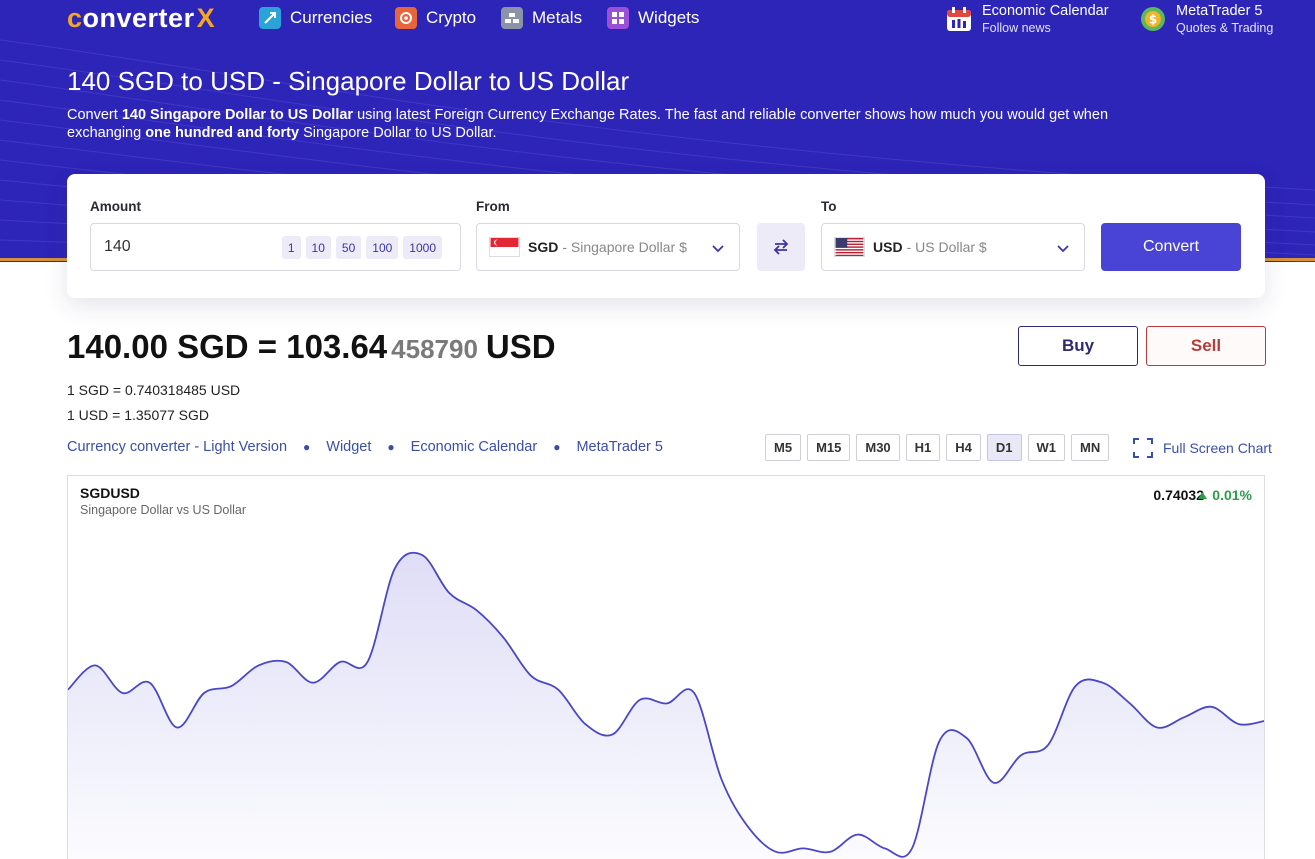 The height and width of the screenshot is (859, 1315). What do you see at coordinates (829, 206) in the screenshot?
I see `to-label: To` at bounding box center [829, 206].